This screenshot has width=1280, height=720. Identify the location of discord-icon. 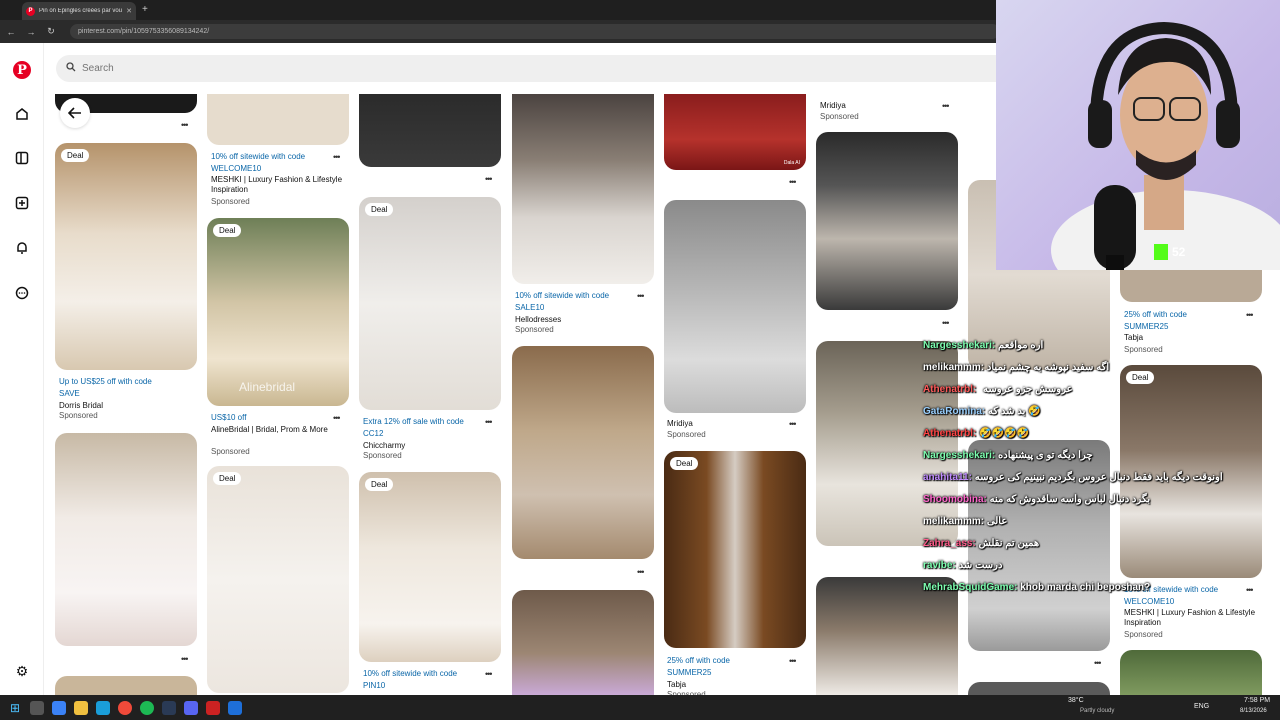
(191, 707).